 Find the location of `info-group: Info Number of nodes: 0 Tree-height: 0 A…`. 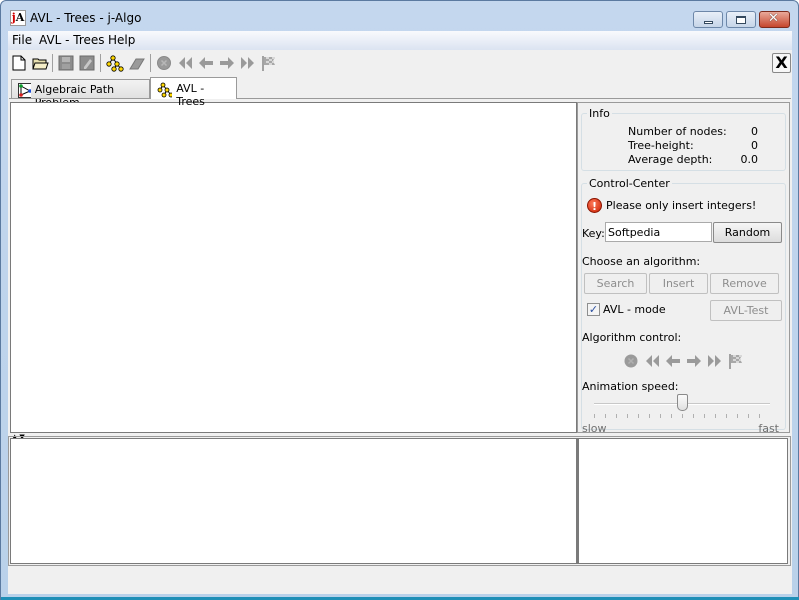

info-group: Info Number of nodes: 0 Tree-height: 0 A… is located at coordinates (683, 139).